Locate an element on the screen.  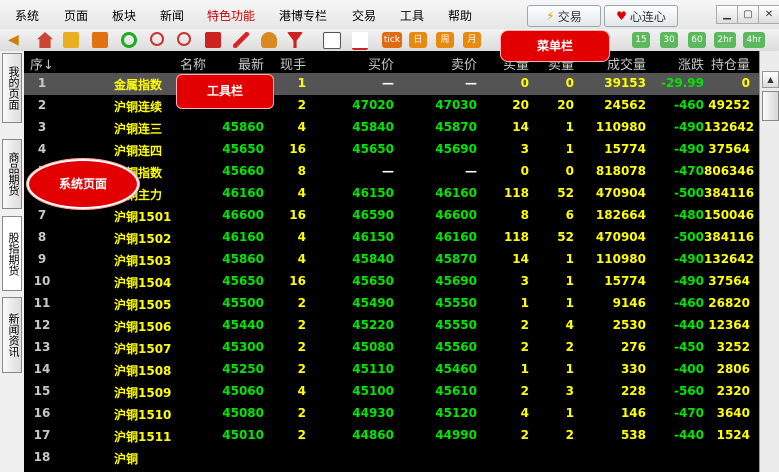
cell-chg: -460 is located at coordinates (688, 105).